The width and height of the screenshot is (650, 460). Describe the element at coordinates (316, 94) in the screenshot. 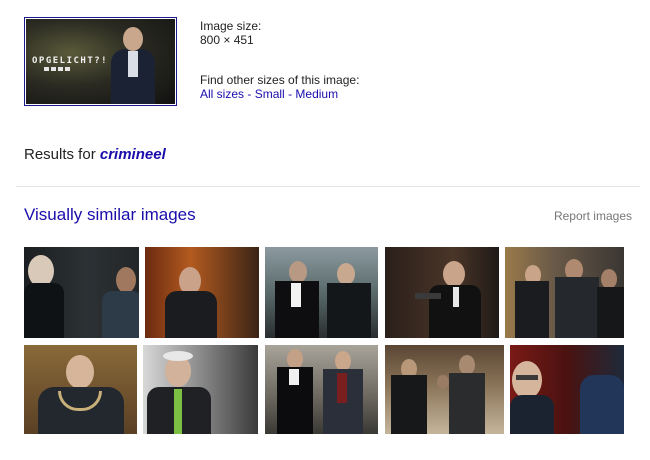

I see `medium-size-link: Medium` at that location.